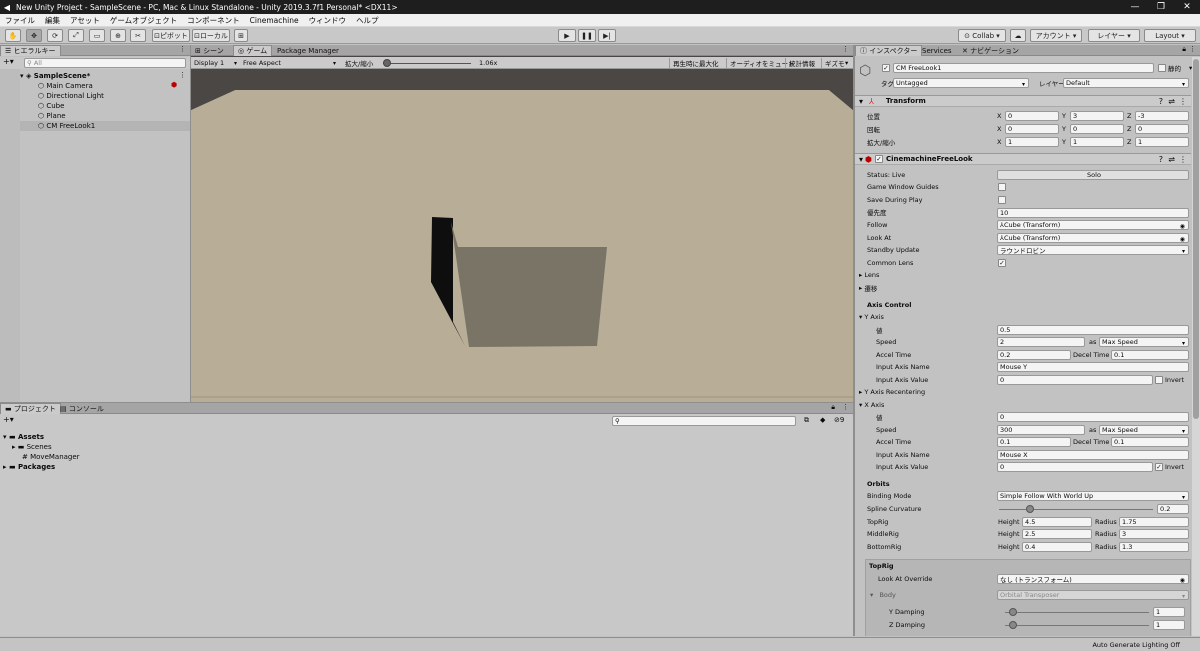 The height and width of the screenshot is (651, 1200). What do you see at coordinates (1077, 625) in the screenshot?
I see `z-damping-slider-track` at bounding box center [1077, 625].